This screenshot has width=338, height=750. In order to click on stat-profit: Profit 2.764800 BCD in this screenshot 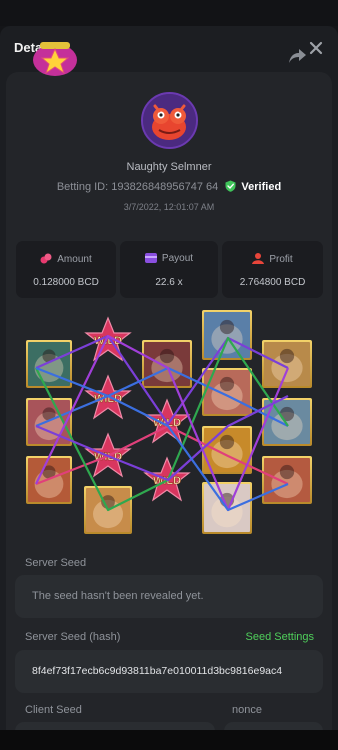, I will do `click(272, 269)`.